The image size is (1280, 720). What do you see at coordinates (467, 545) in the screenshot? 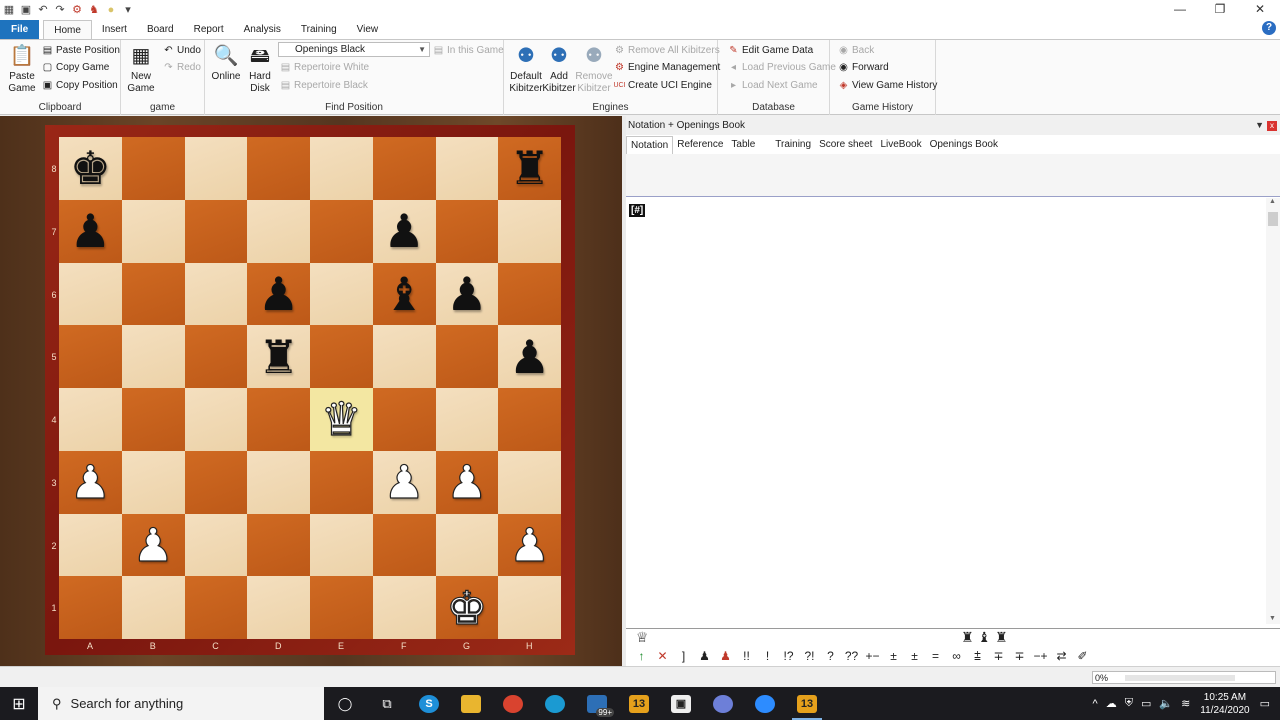
I see `square-g2` at bounding box center [467, 545].